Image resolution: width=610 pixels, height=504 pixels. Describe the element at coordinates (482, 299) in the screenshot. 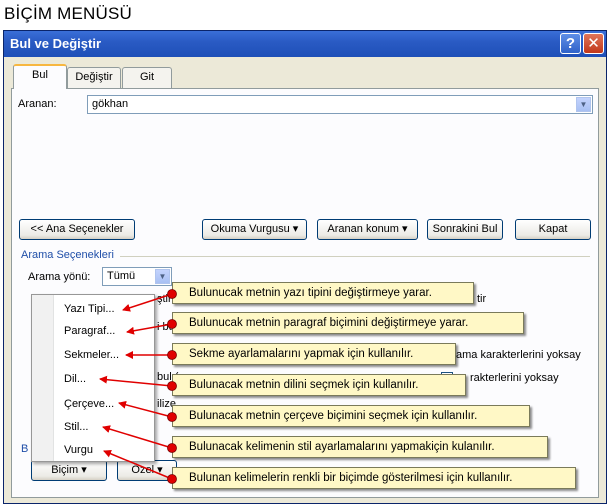

I see `option-text-fragment: tir` at that location.